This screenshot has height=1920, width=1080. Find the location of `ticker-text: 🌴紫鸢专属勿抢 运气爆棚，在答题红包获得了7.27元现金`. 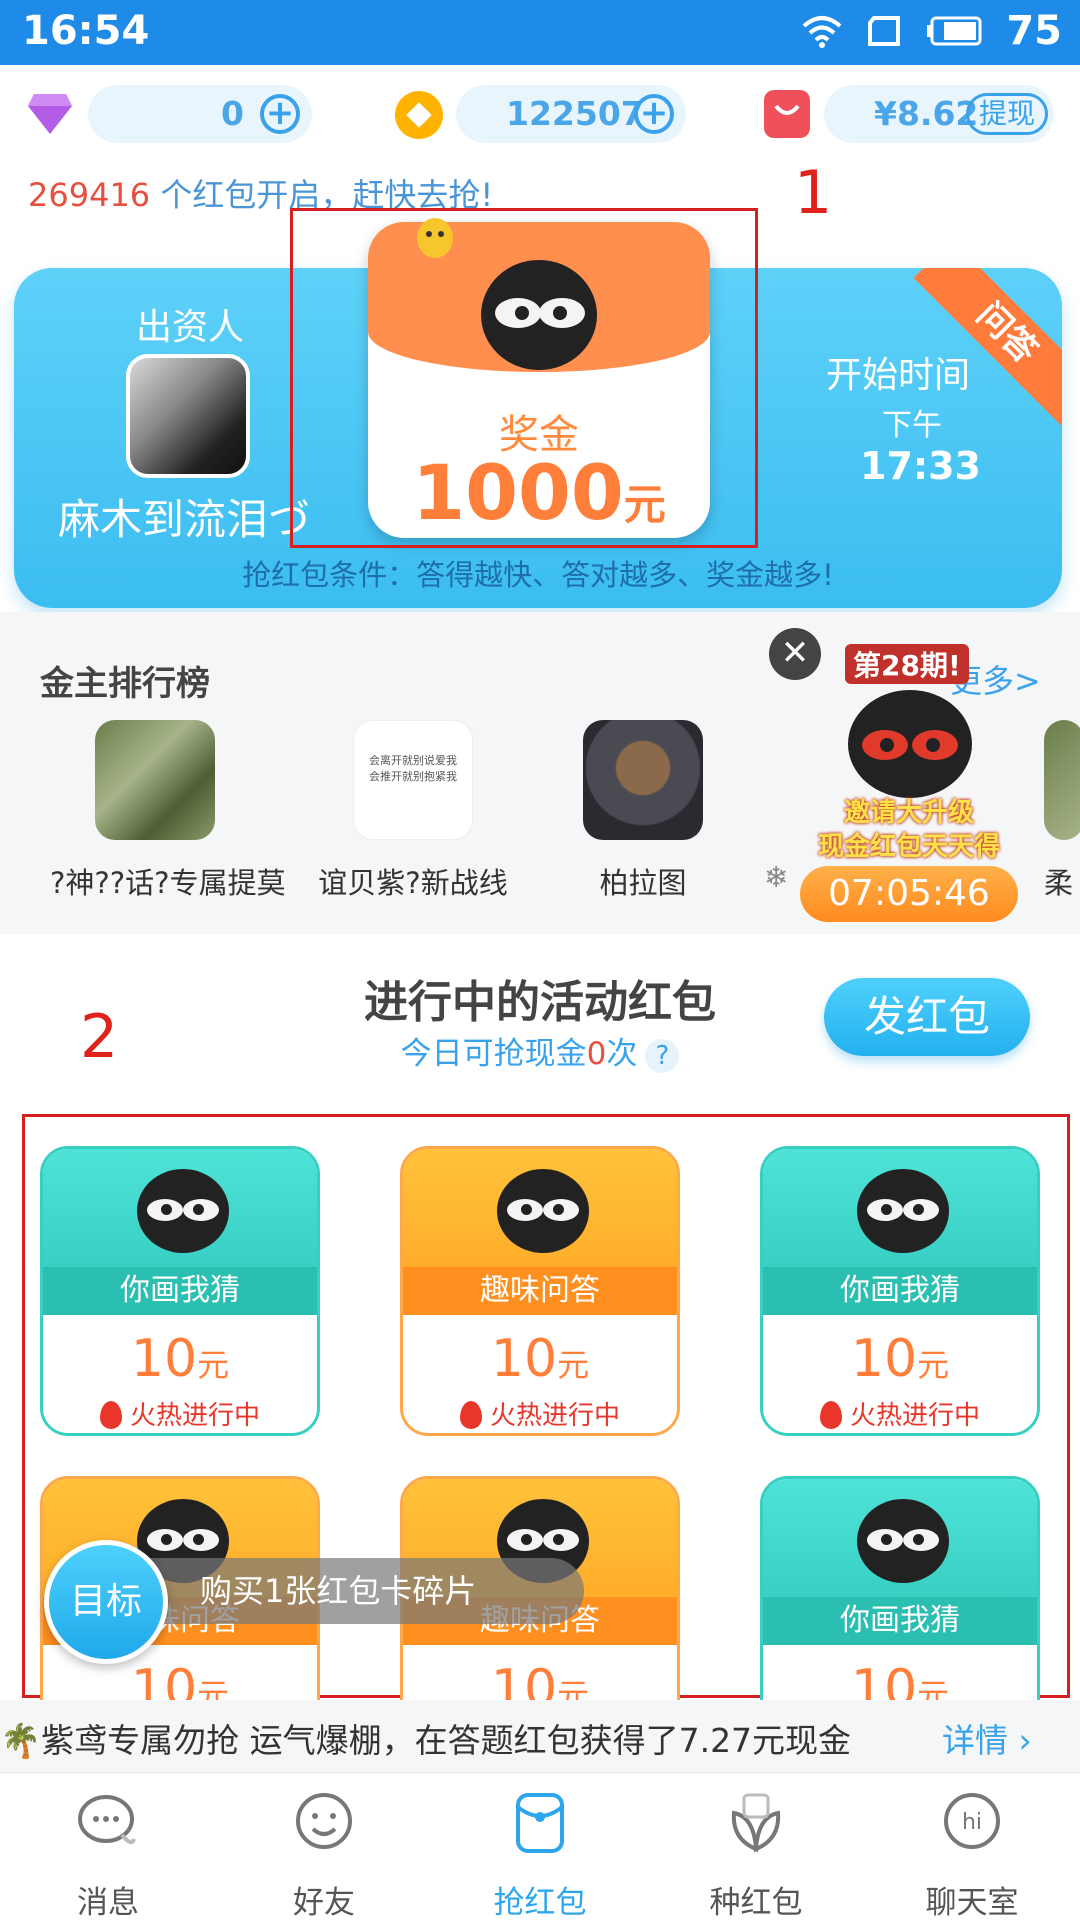

ticker-text: 🌴紫鸢专属勿抢 运气爆棚，在答题红包获得了7.27元现金 is located at coordinates (426, 1740).